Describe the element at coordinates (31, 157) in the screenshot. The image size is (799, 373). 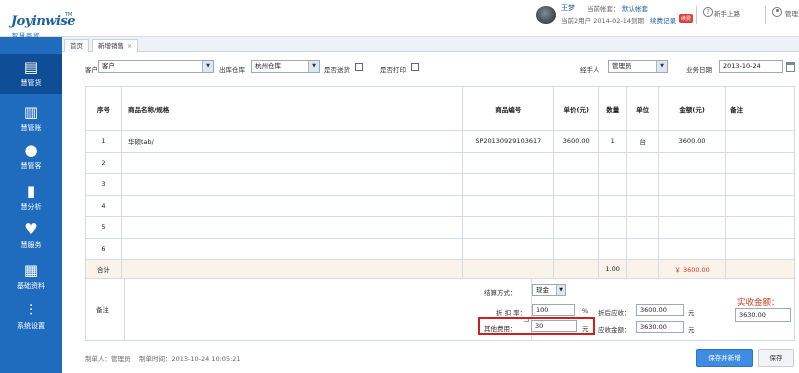
I see `sidebar-item-customers: ● 慧管客` at that location.